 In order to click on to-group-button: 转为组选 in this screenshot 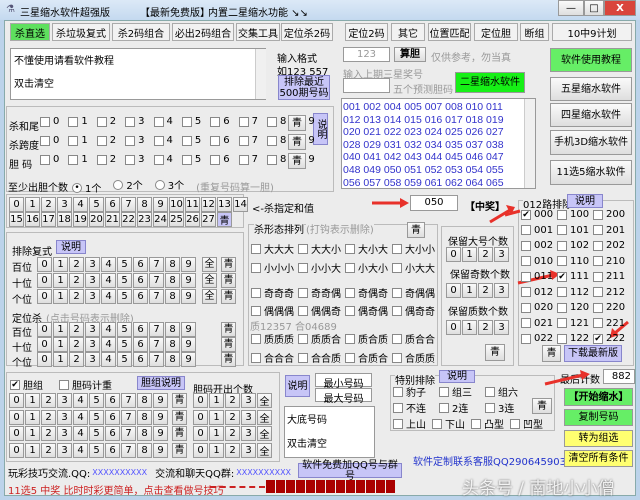, I will do `click(598, 438)`.